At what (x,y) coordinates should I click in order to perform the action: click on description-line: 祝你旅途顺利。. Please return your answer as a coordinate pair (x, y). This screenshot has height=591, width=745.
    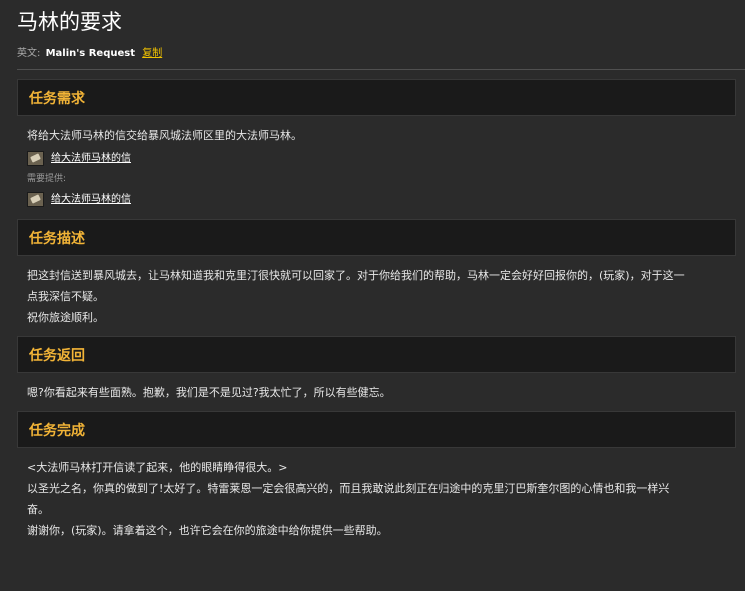
    Looking at the image, I should click on (65, 317).